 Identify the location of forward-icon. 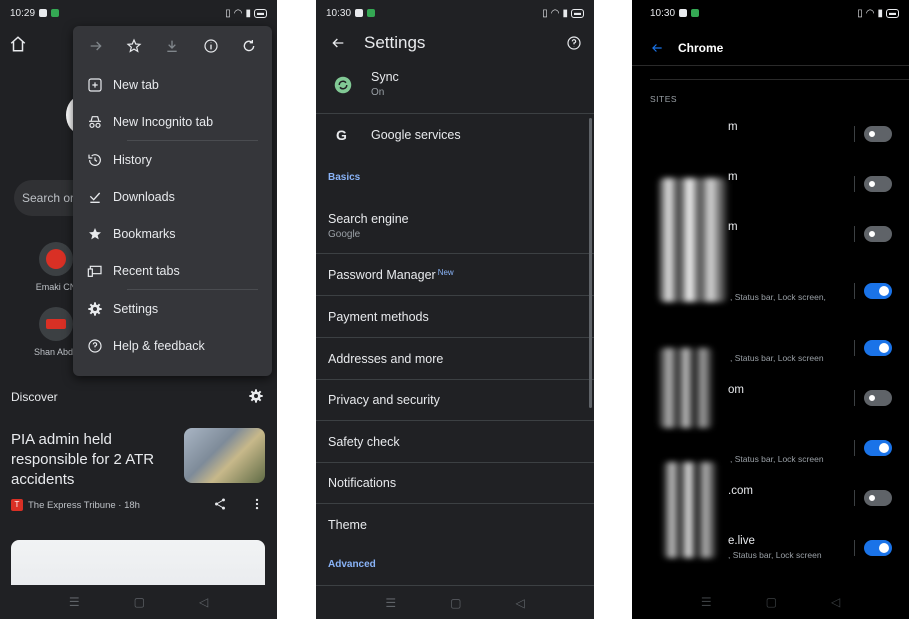
(96, 46).